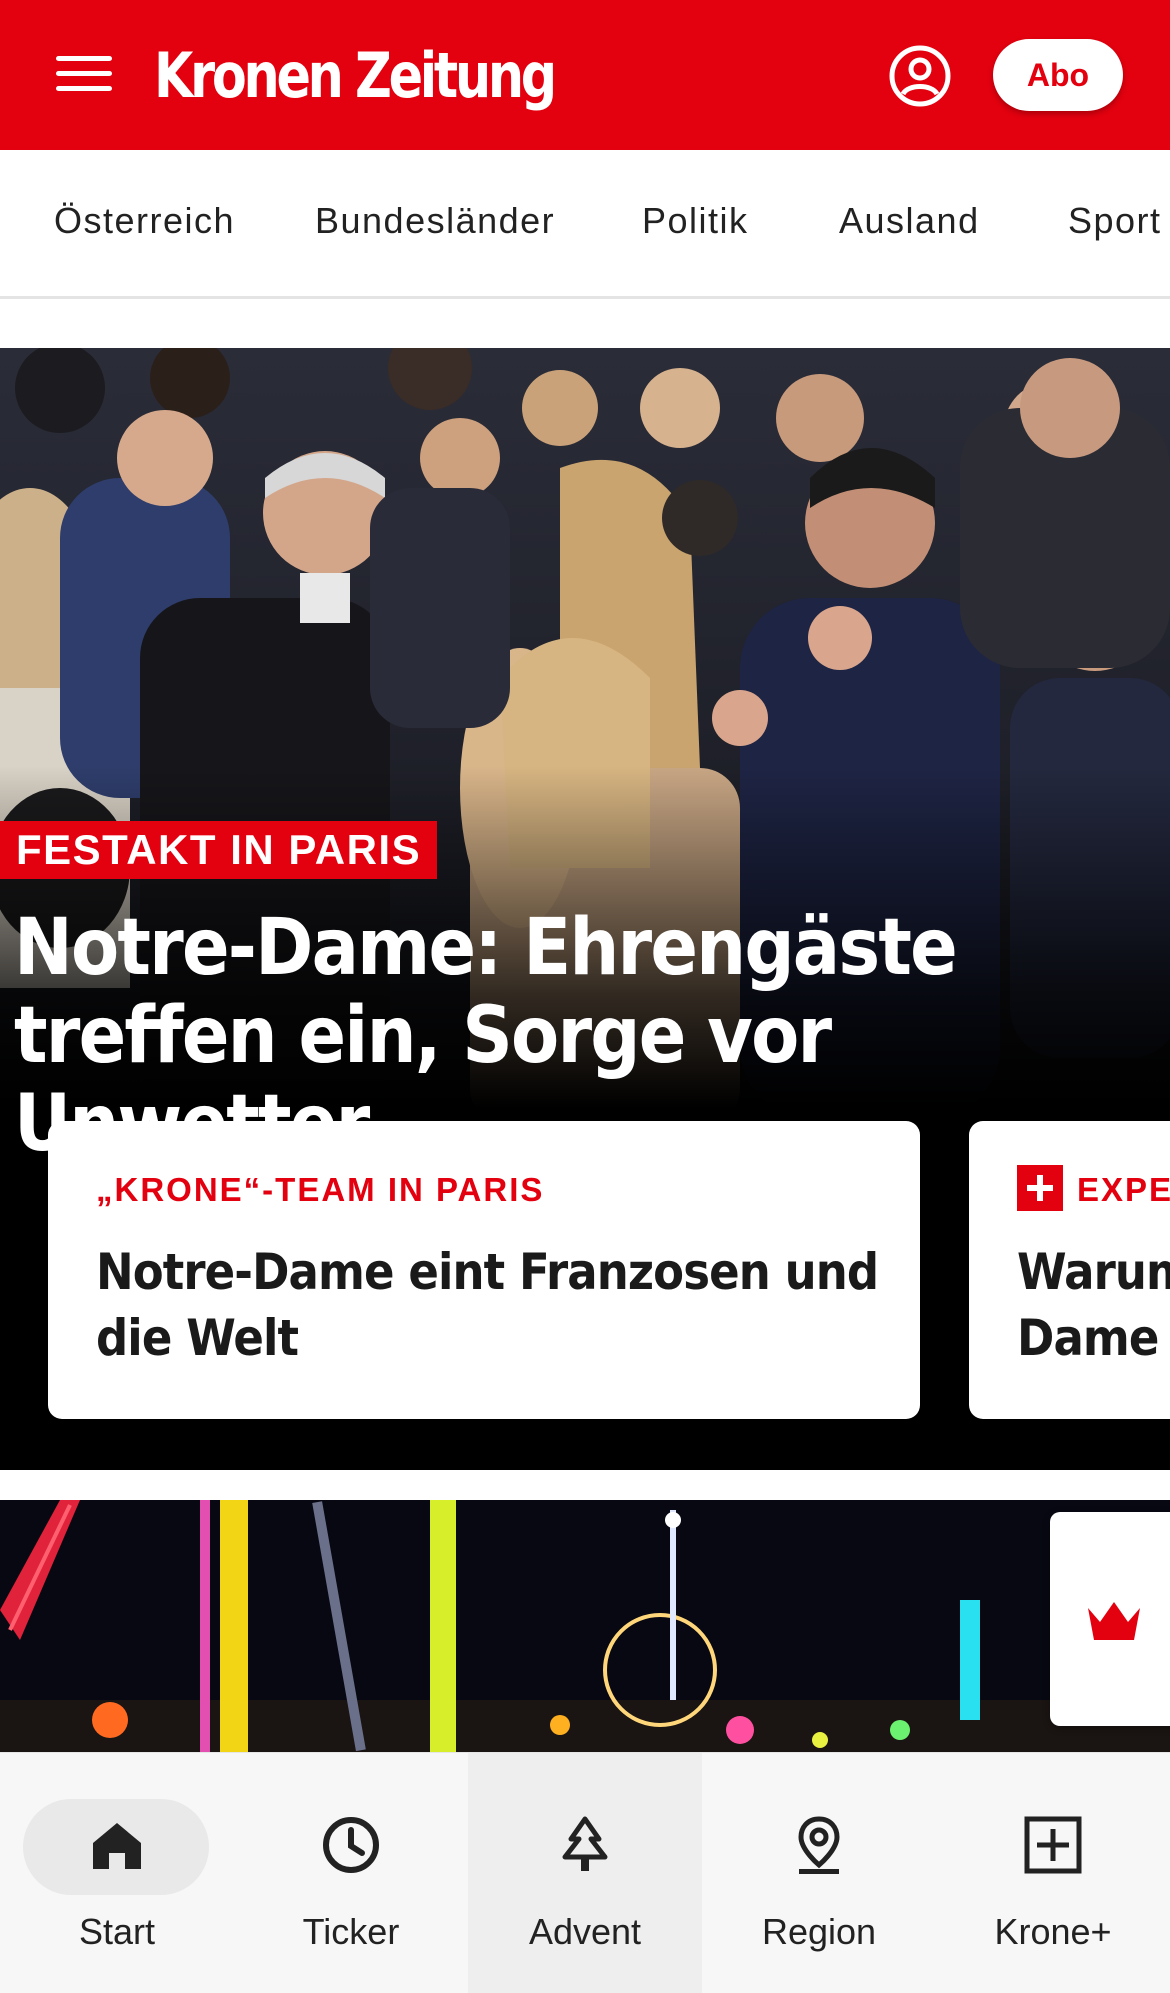 Image resolution: width=1170 pixels, height=1993 pixels. Describe the element at coordinates (1058, 75) in the screenshot. I see `abo-button: Abo` at that location.